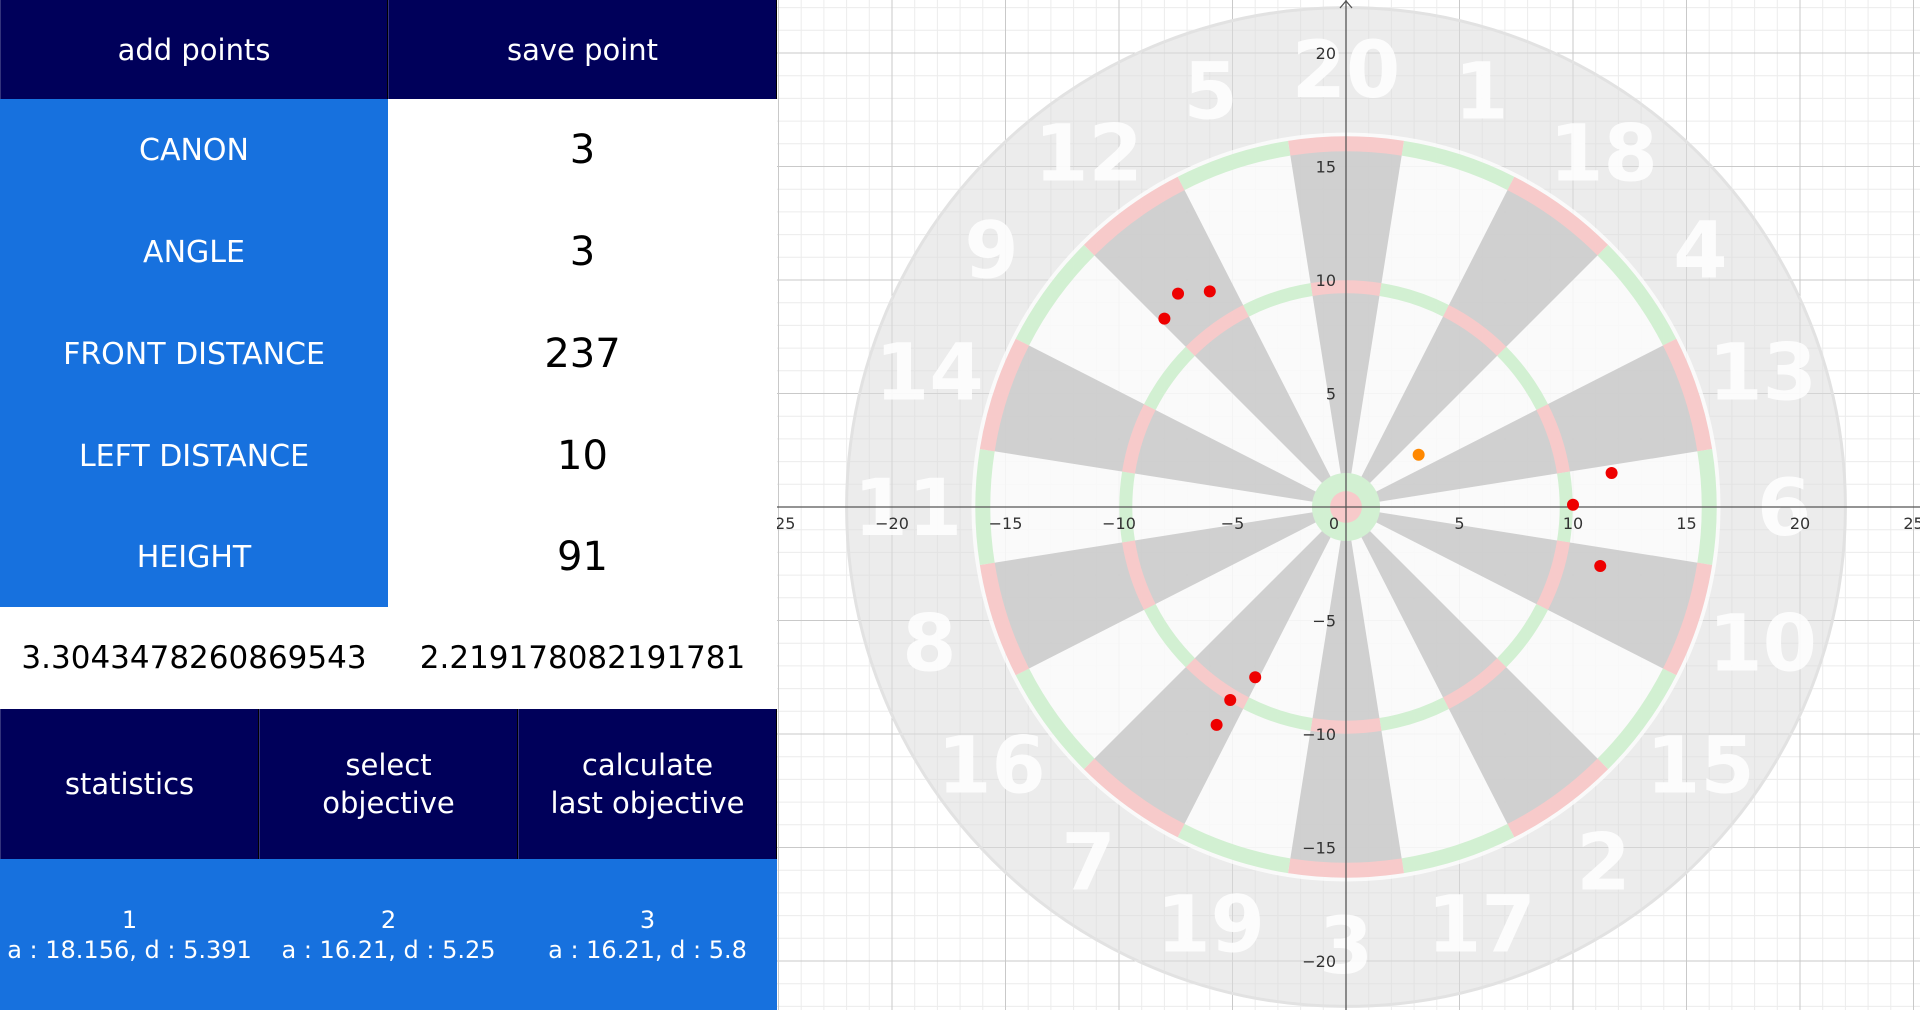 Image resolution: width=1920 pixels, height=1010 pixels. Describe the element at coordinates (1418, 454) in the screenshot. I see `orange-point` at that location.